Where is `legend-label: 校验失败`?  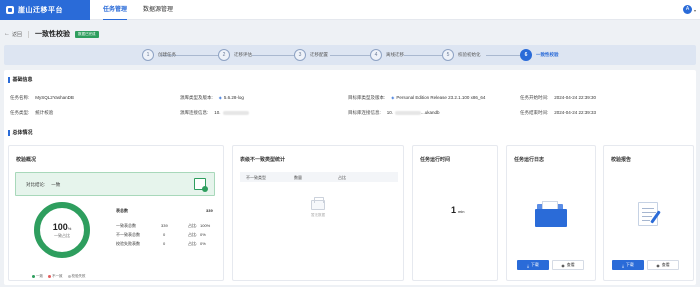 legend-label: 校验失败 is located at coordinates (78, 276).